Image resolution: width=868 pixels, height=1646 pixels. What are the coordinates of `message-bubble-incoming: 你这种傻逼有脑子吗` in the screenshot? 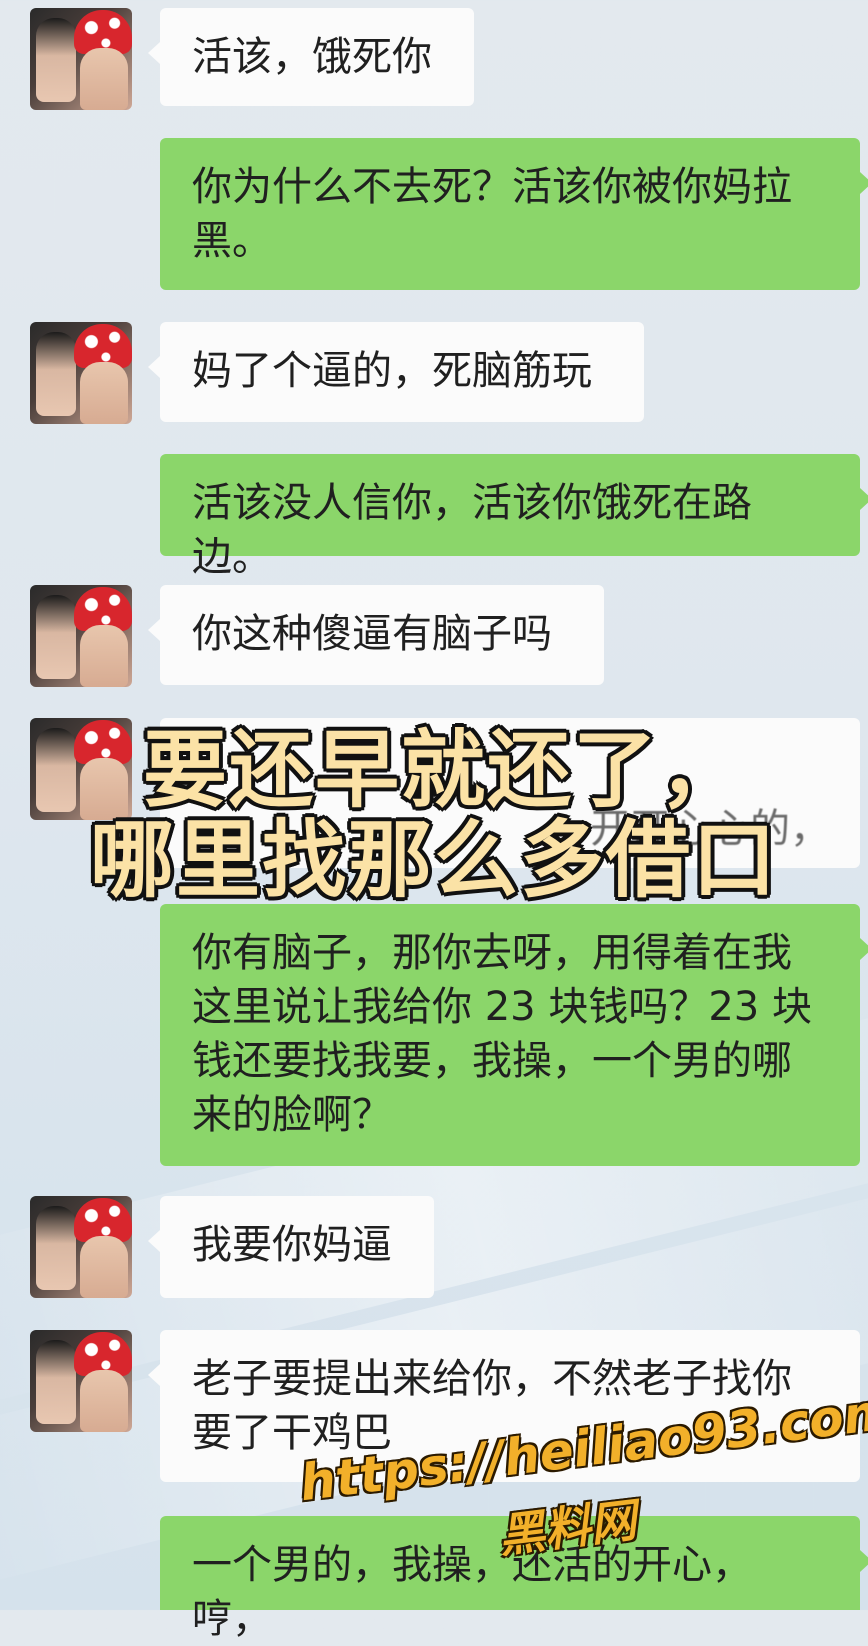 It's located at (376, 635).